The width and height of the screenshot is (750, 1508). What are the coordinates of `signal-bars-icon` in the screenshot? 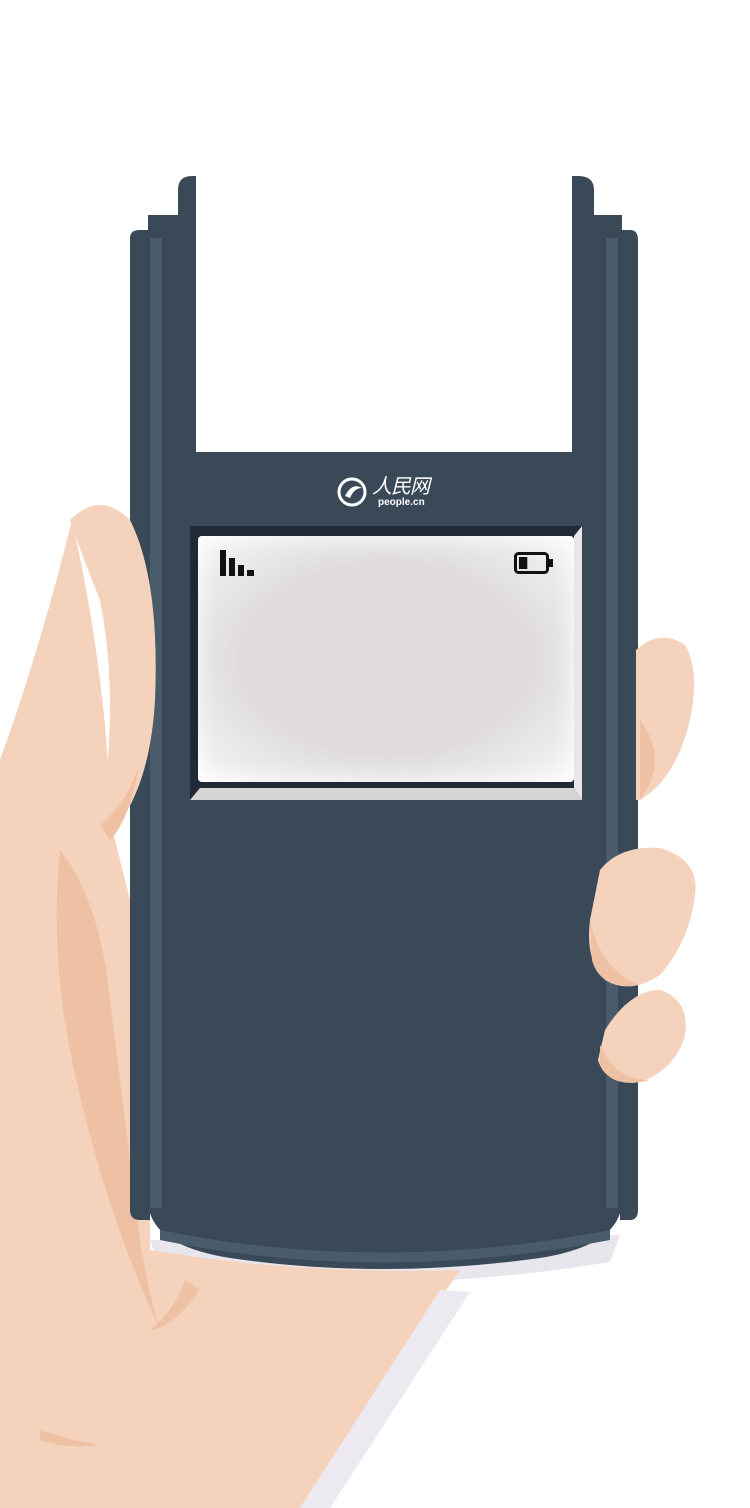 It's located at (237, 563).